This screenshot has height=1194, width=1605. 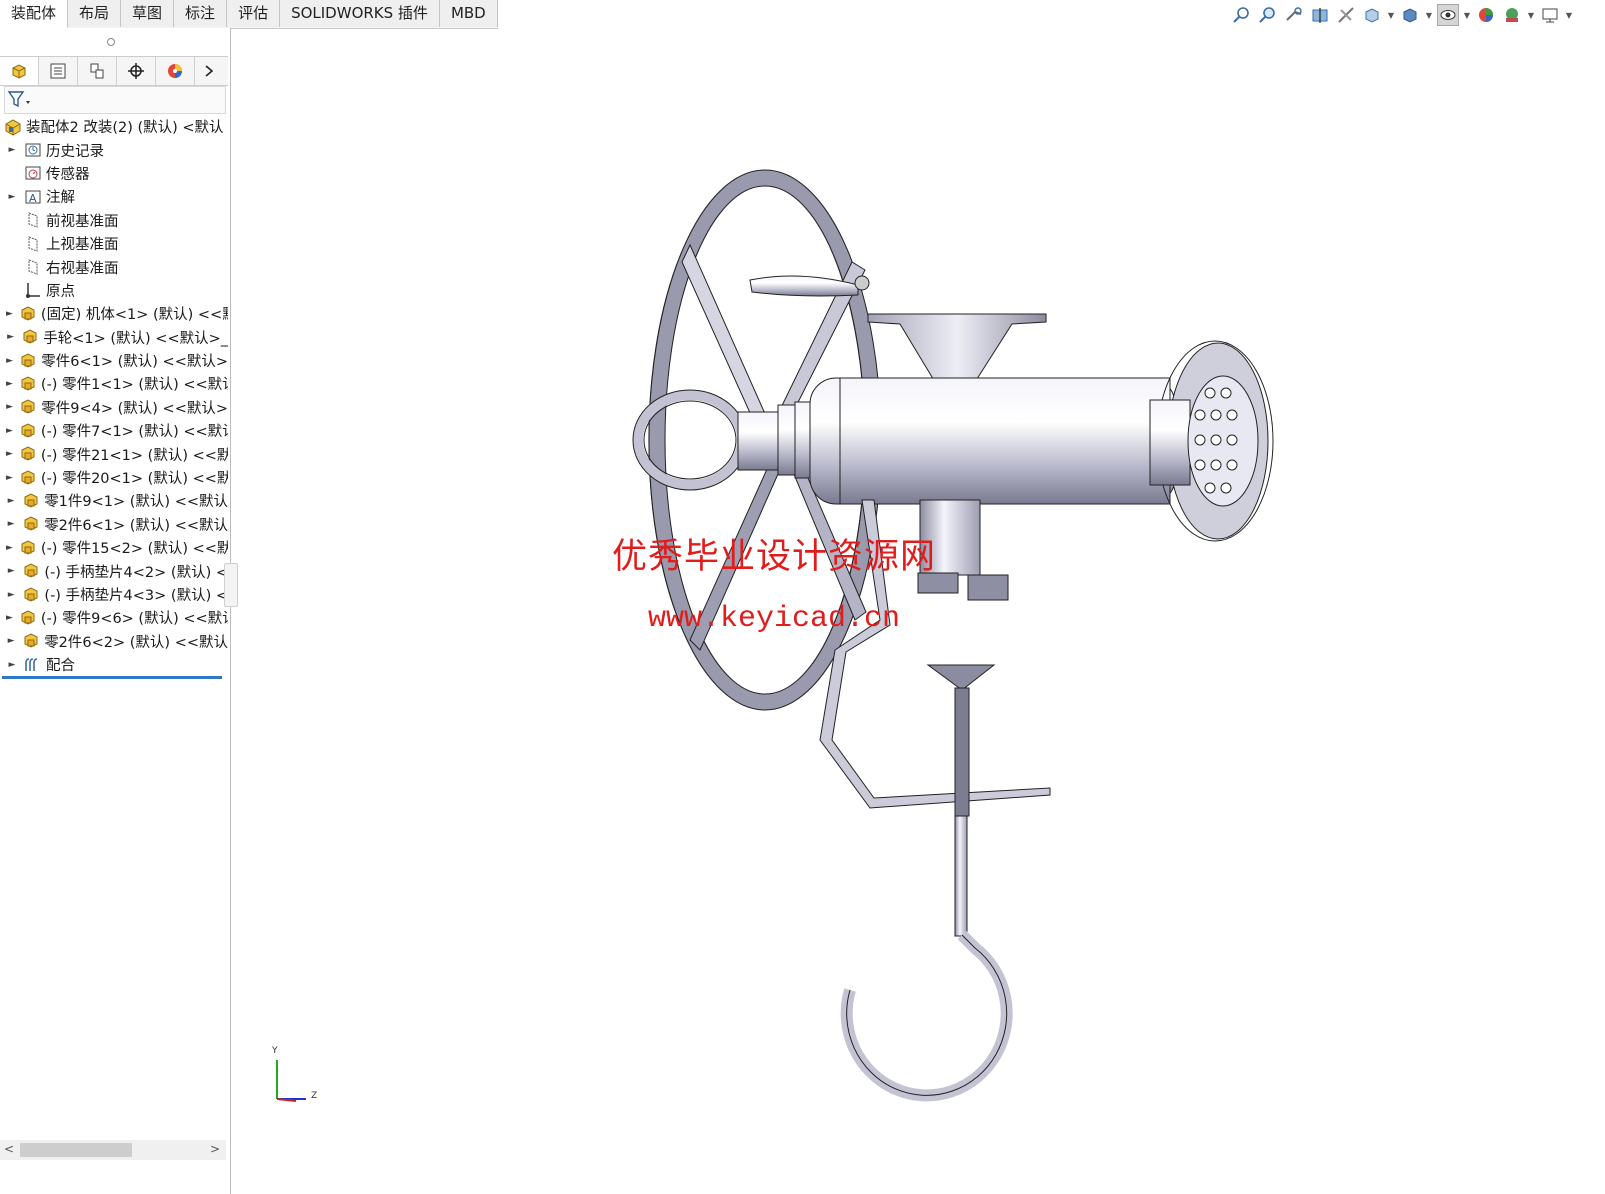 What do you see at coordinates (134, 455) in the screenshot?
I see `tree-item-label: (-) 零件21<1> (默认) <<默` at bounding box center [134, 455].